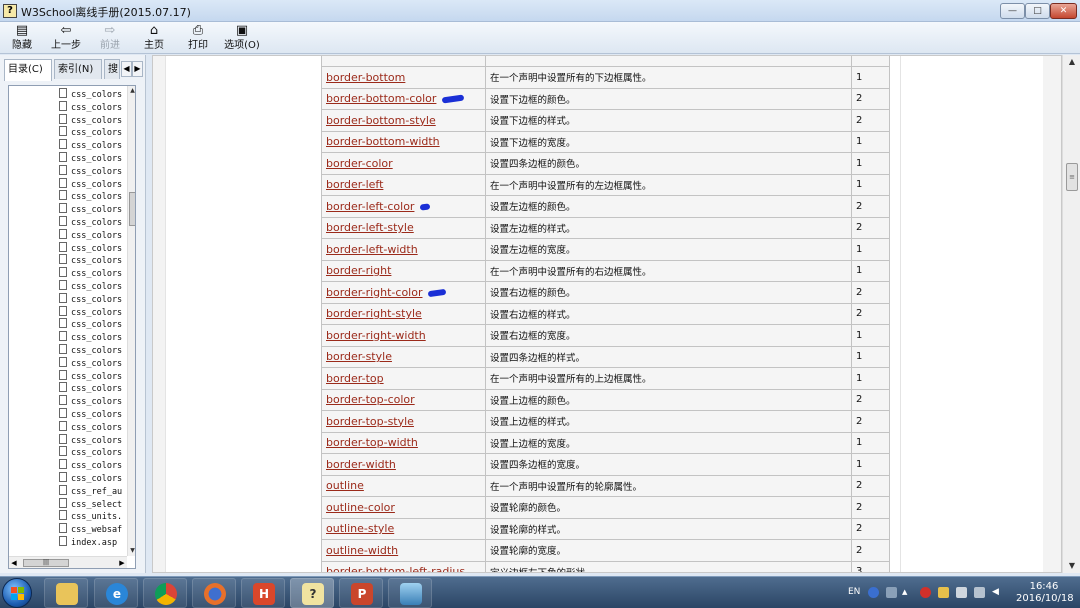 This screenshot has width=1080, height=608. What do you see at coordinates (1012, 11) in the screenshot?
I see `minimize-button: —` at bounding box center [1012, 11].